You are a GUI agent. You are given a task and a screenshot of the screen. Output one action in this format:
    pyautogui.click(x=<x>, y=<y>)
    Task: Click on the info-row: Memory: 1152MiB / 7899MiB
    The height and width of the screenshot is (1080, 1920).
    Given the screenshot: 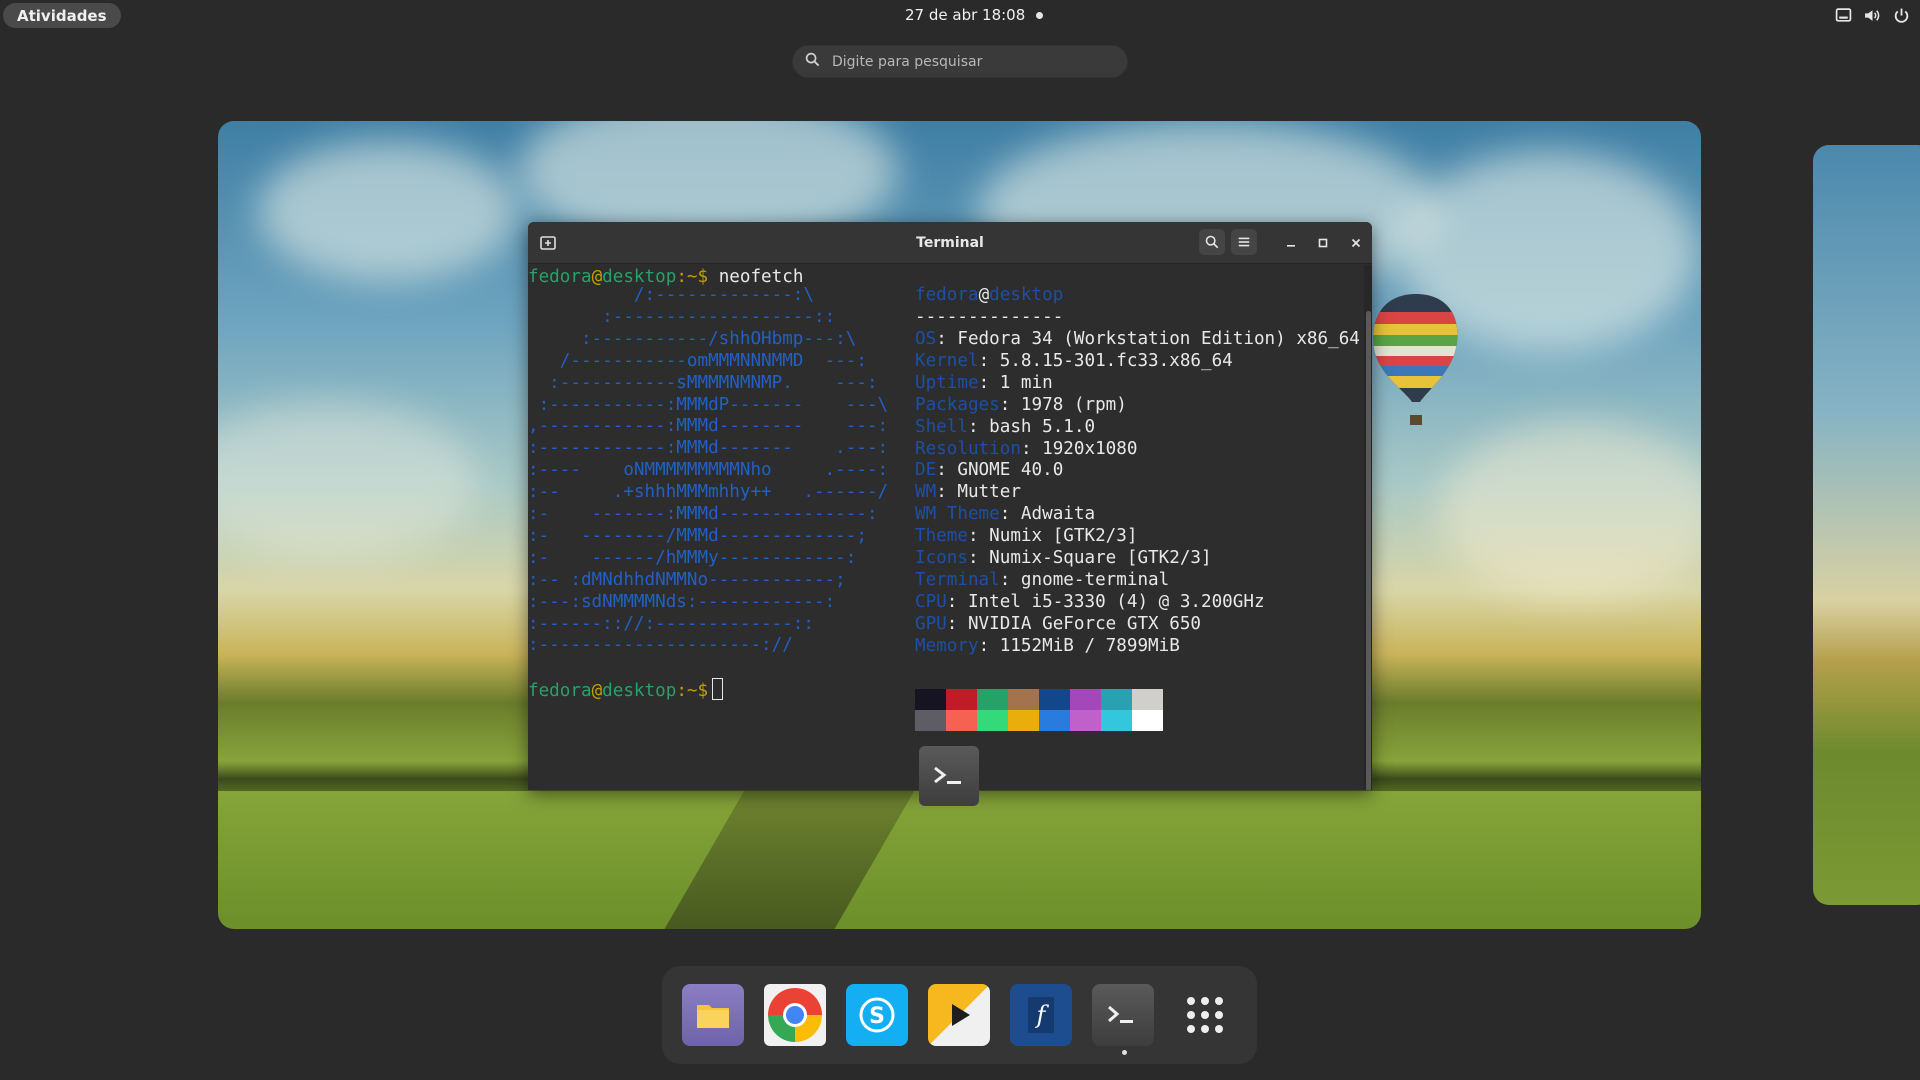 What is the action you would take?
    pyautogui.click(x=1047, y=647)
    